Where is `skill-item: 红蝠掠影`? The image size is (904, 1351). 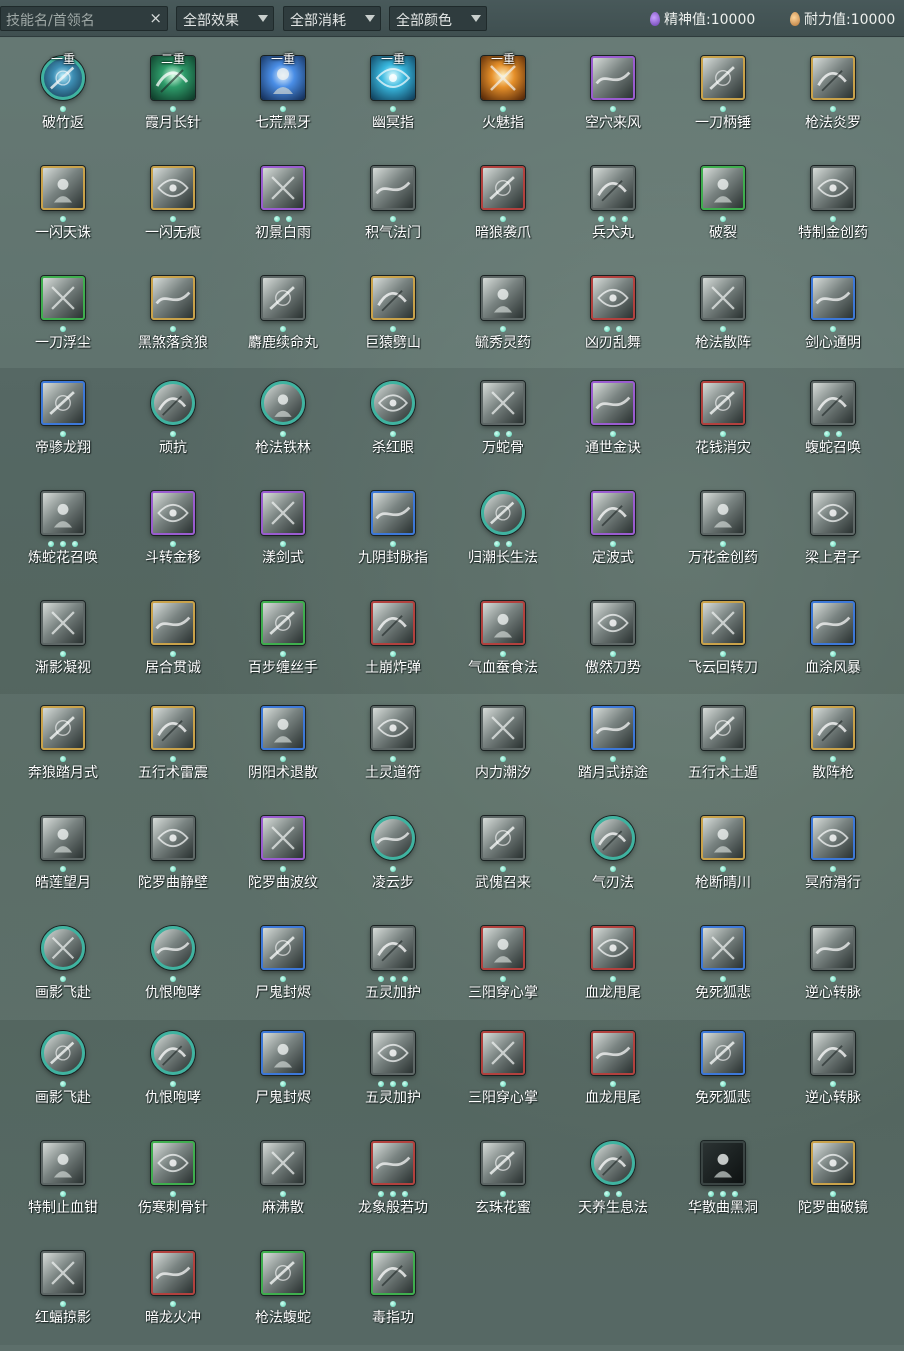 skill-item: 红蝠掠影 is located at coordinates (63, 1301).